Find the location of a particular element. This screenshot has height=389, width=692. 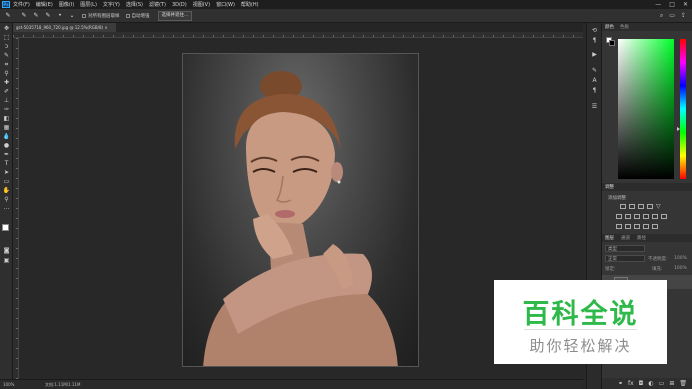

photo-filter-icon is located at coordinates (646, 216).